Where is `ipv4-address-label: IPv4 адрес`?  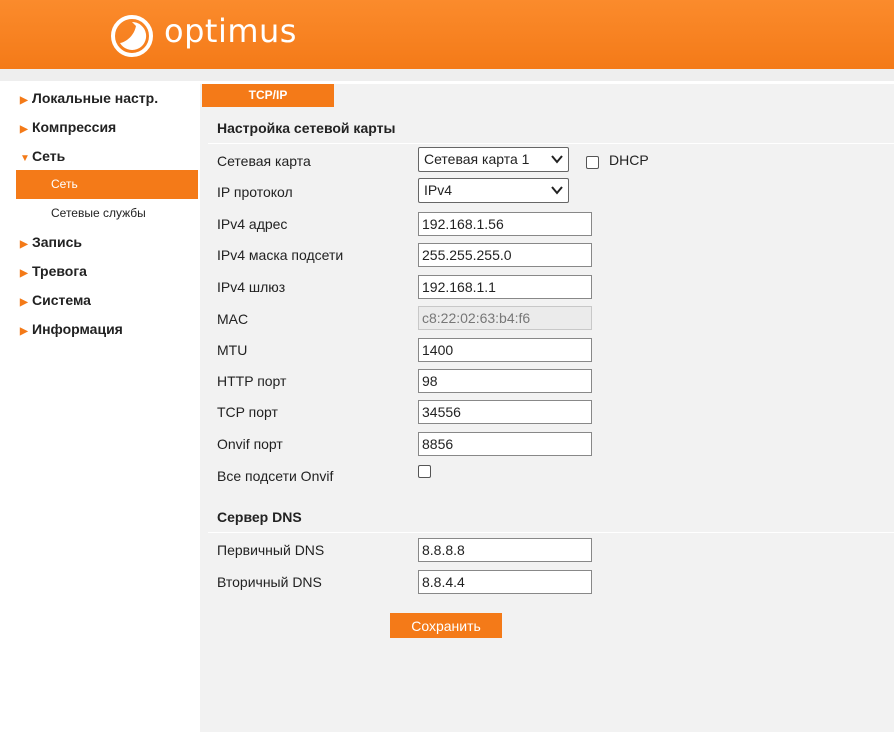 ipv4-address-label: IPv4 адрес is located at coordinates (252, 224).